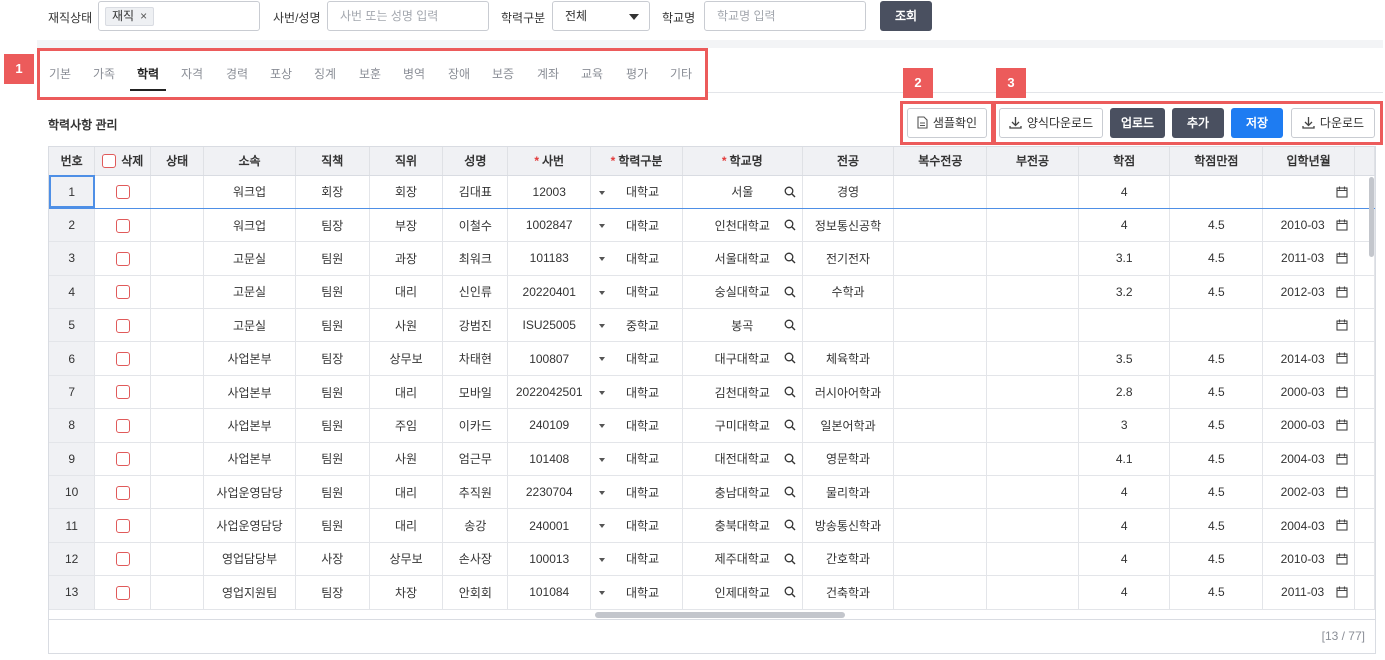 The width and height of the screenshot is (1385, 660). I want to click on cell-name: 강범진, so click(475, 325).